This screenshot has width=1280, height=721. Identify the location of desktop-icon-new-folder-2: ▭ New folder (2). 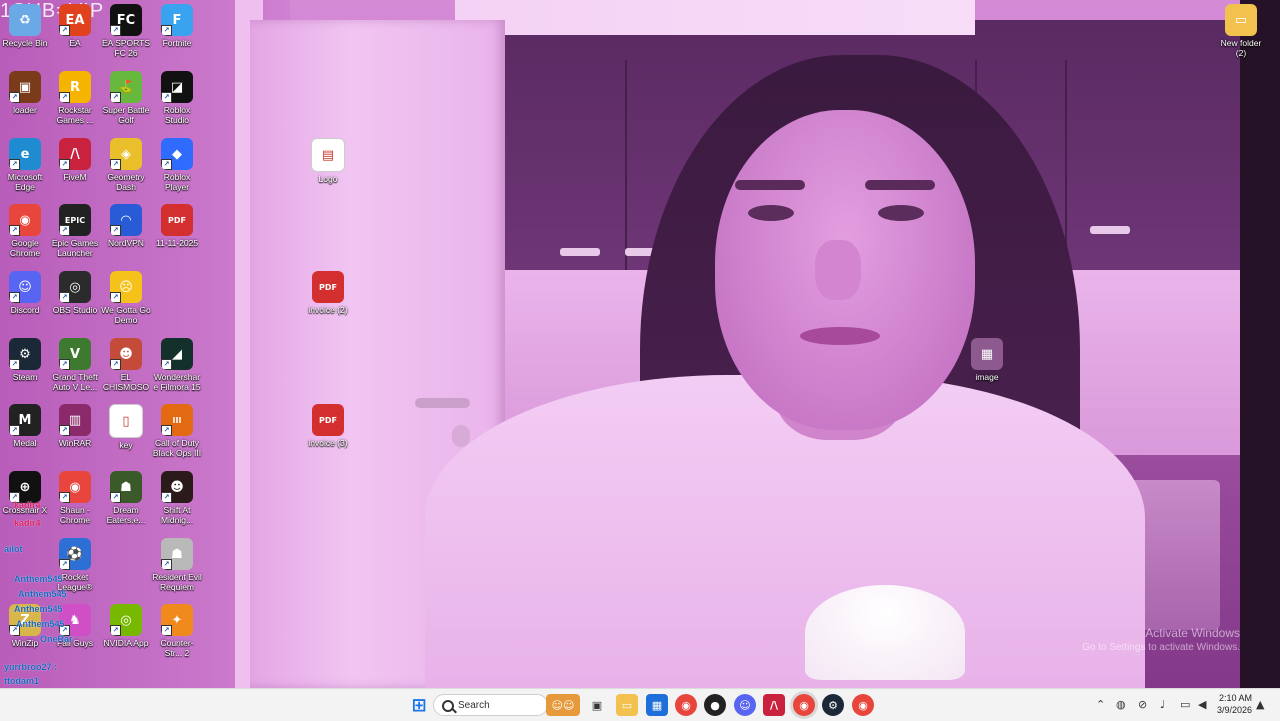
(1241, 31).